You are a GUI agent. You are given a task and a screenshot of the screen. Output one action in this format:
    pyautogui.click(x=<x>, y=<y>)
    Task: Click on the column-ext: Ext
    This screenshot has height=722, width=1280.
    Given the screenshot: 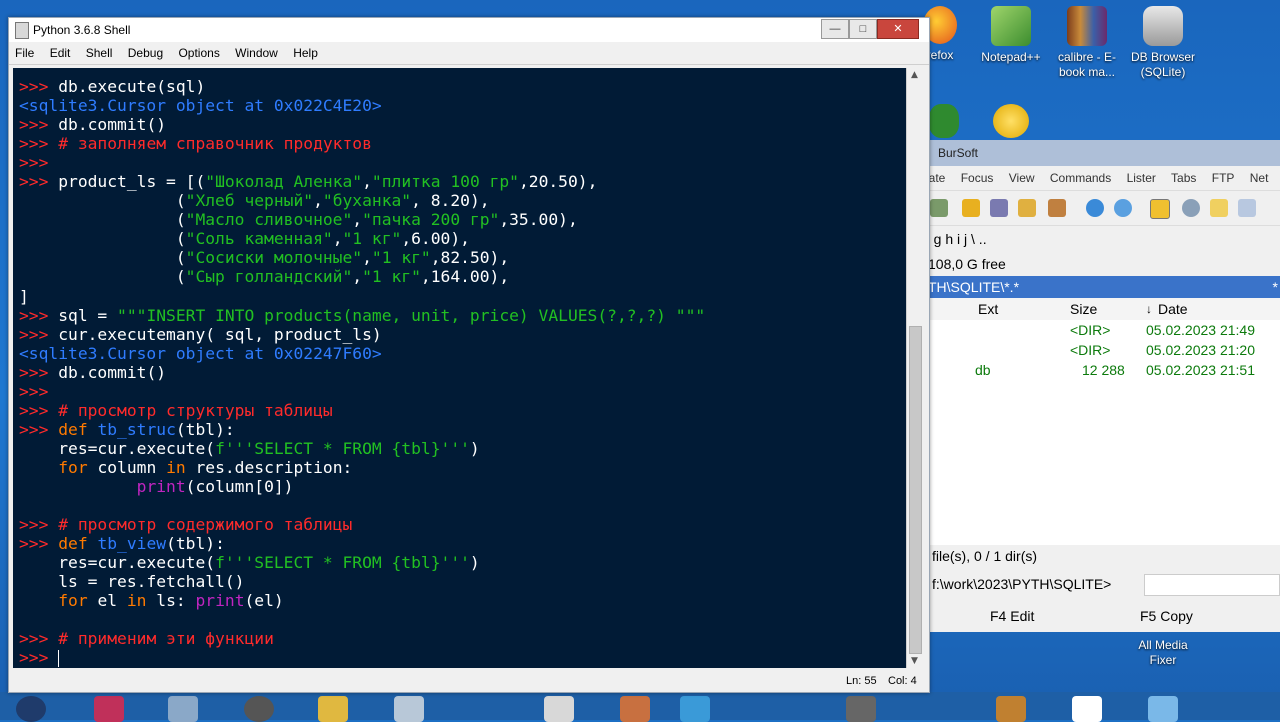 What is the action you would take?
    pyautogui.click(x=988, y=309)
    